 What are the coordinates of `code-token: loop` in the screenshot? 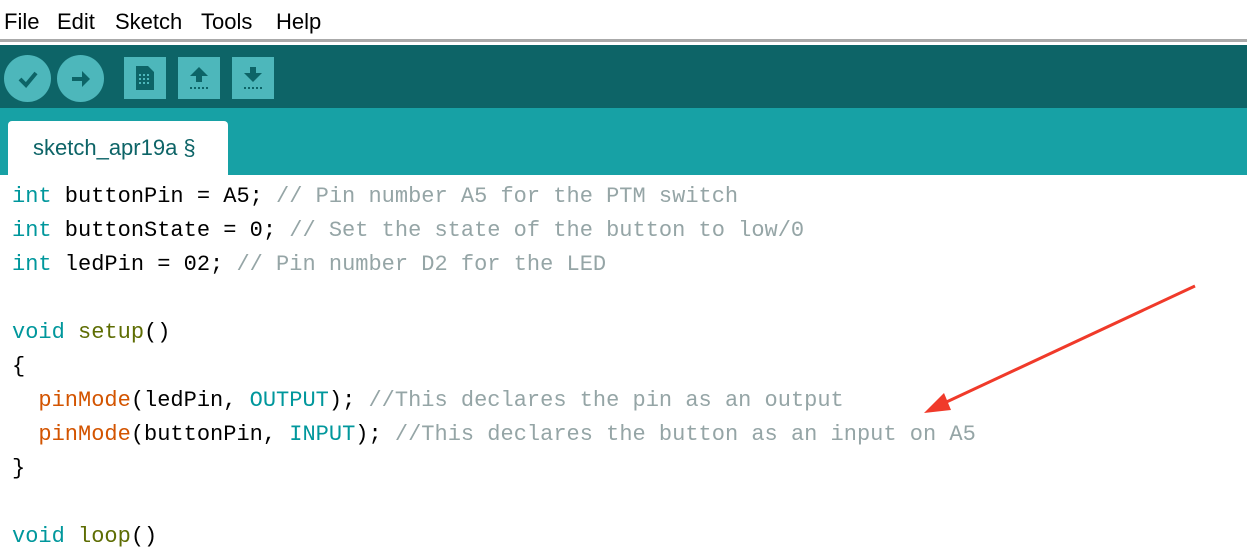 It's located at (104, 536).